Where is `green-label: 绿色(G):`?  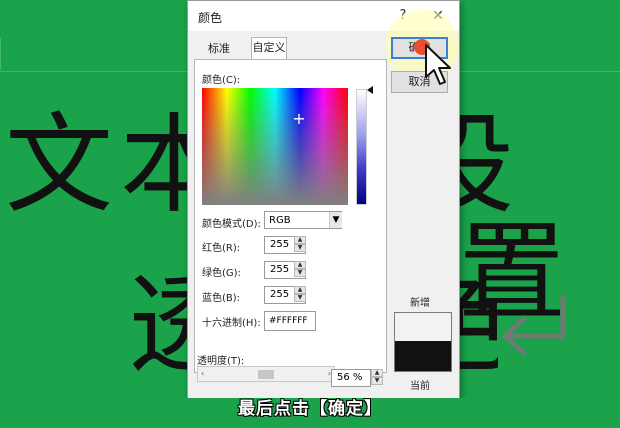
green-label: 绿色(G): is located at coordinates (221, 273).